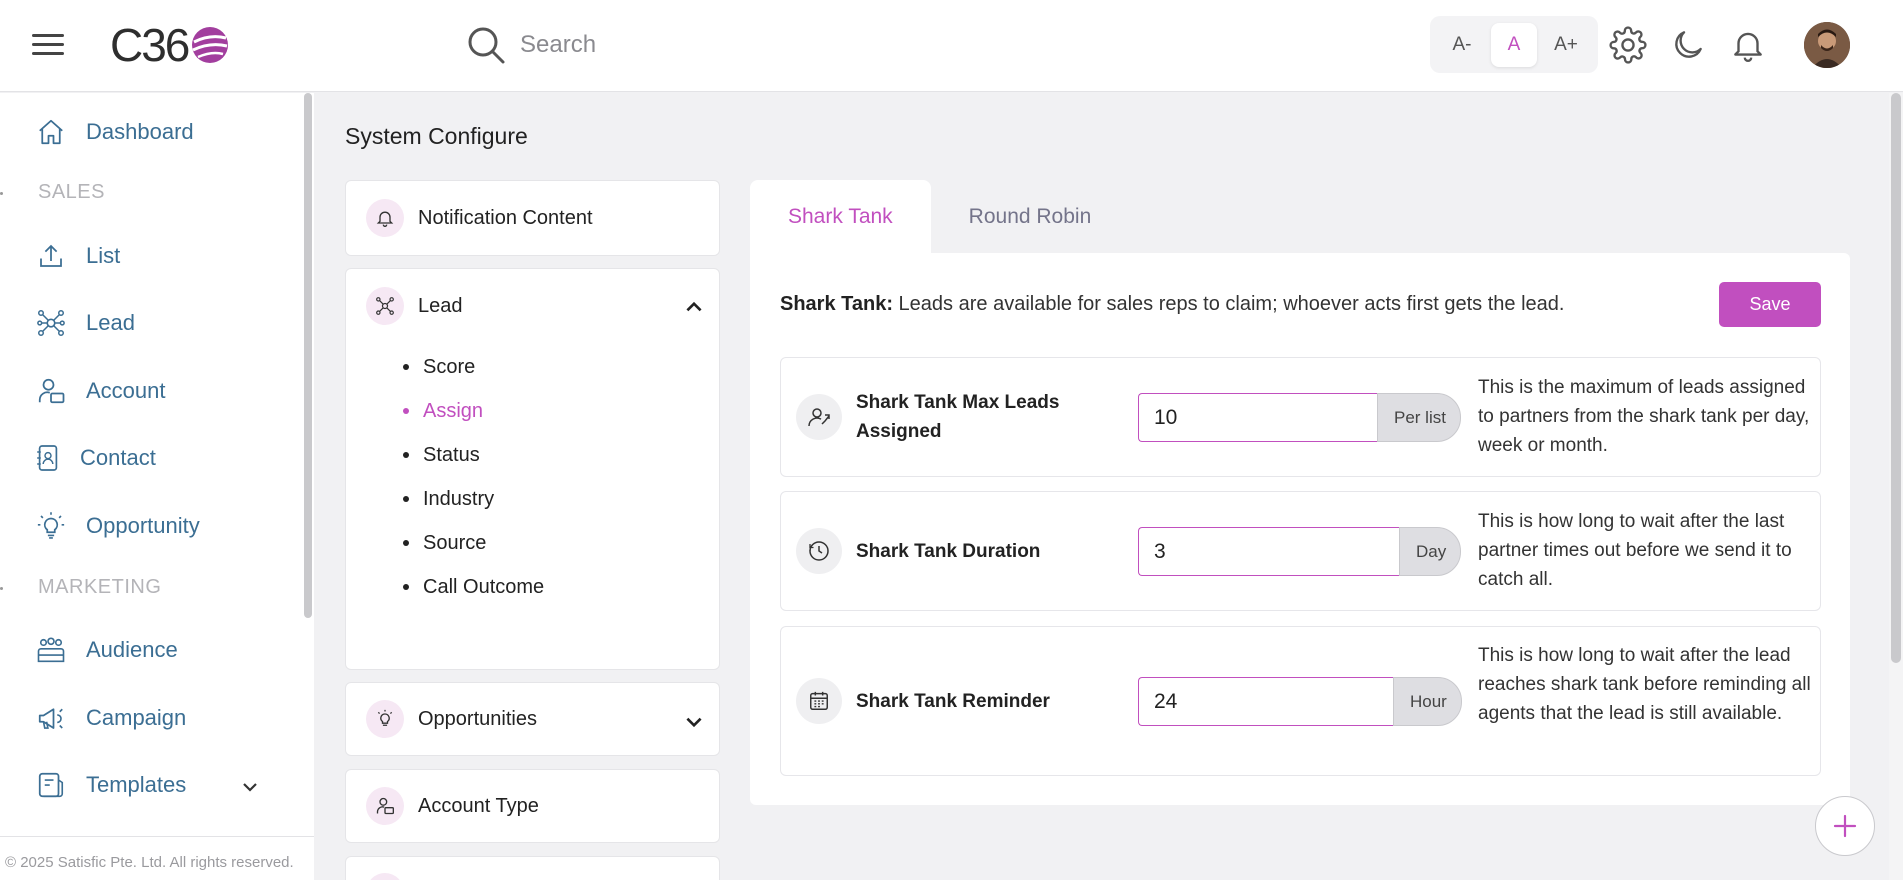 This screenshot has height=880, width=1903. I want to click on calendar-icon, so click(819, 701).